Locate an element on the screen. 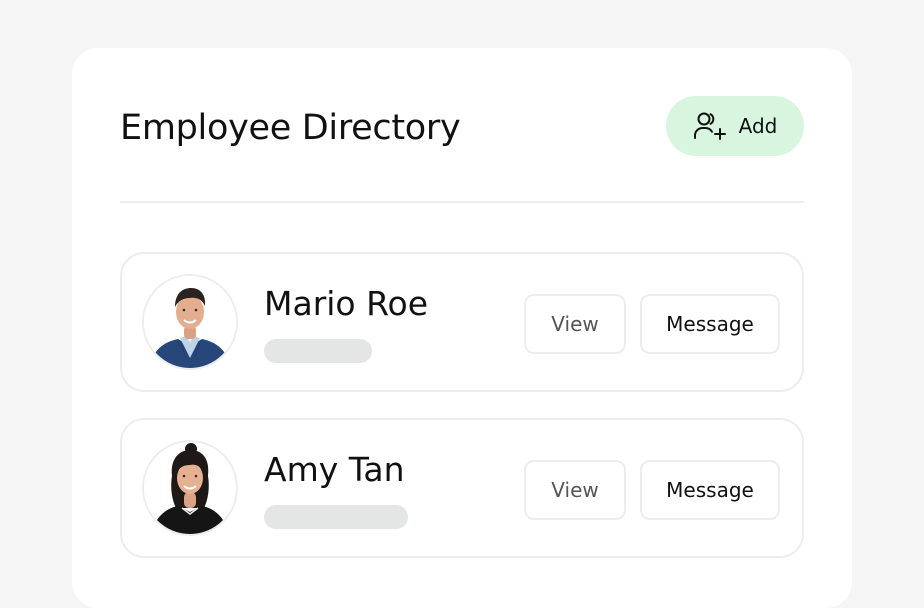 This screenshot has height=608, width=924. add-user-icon is located at coordinates (710, 126).